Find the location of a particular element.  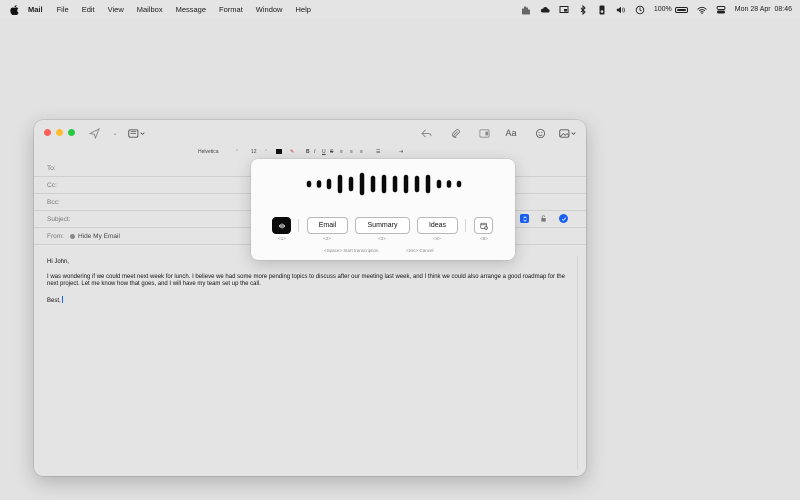

subject-label: Subject: is located at coordinates (59, 219).